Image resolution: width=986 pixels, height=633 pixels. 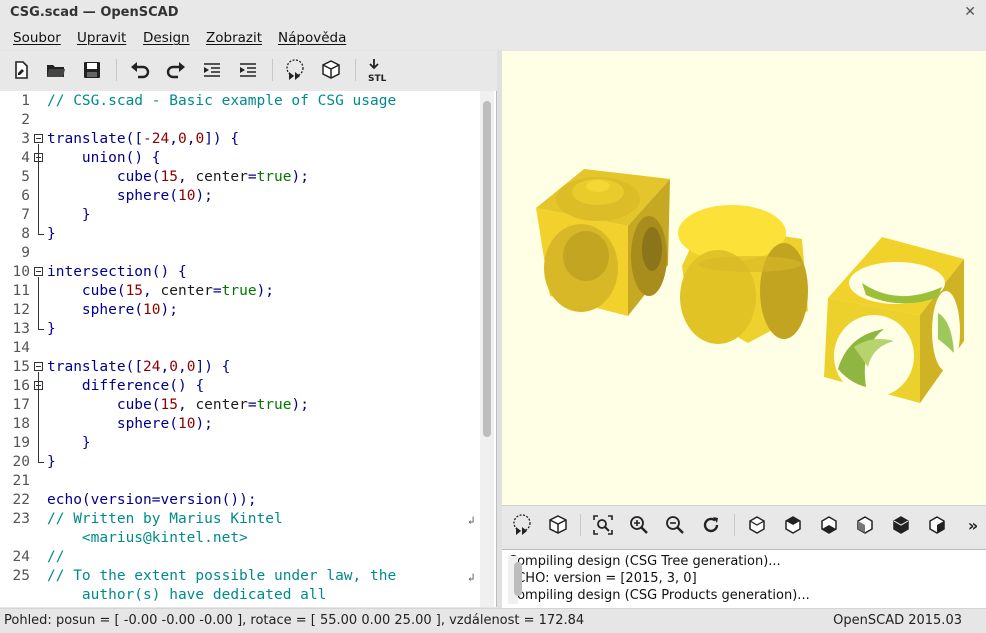 I want to click on save-icon, so click(x=92, y=70).